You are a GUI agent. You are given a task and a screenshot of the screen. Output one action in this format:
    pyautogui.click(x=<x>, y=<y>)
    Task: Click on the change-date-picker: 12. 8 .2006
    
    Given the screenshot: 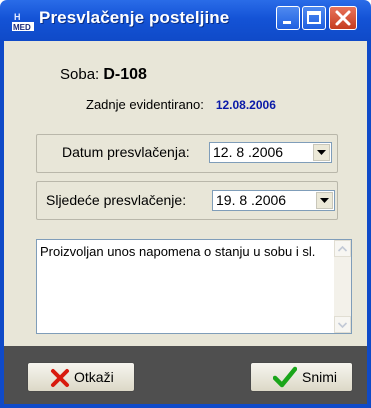 What is the action you would take?
    pyautogui.click(x=270, y=152)
    